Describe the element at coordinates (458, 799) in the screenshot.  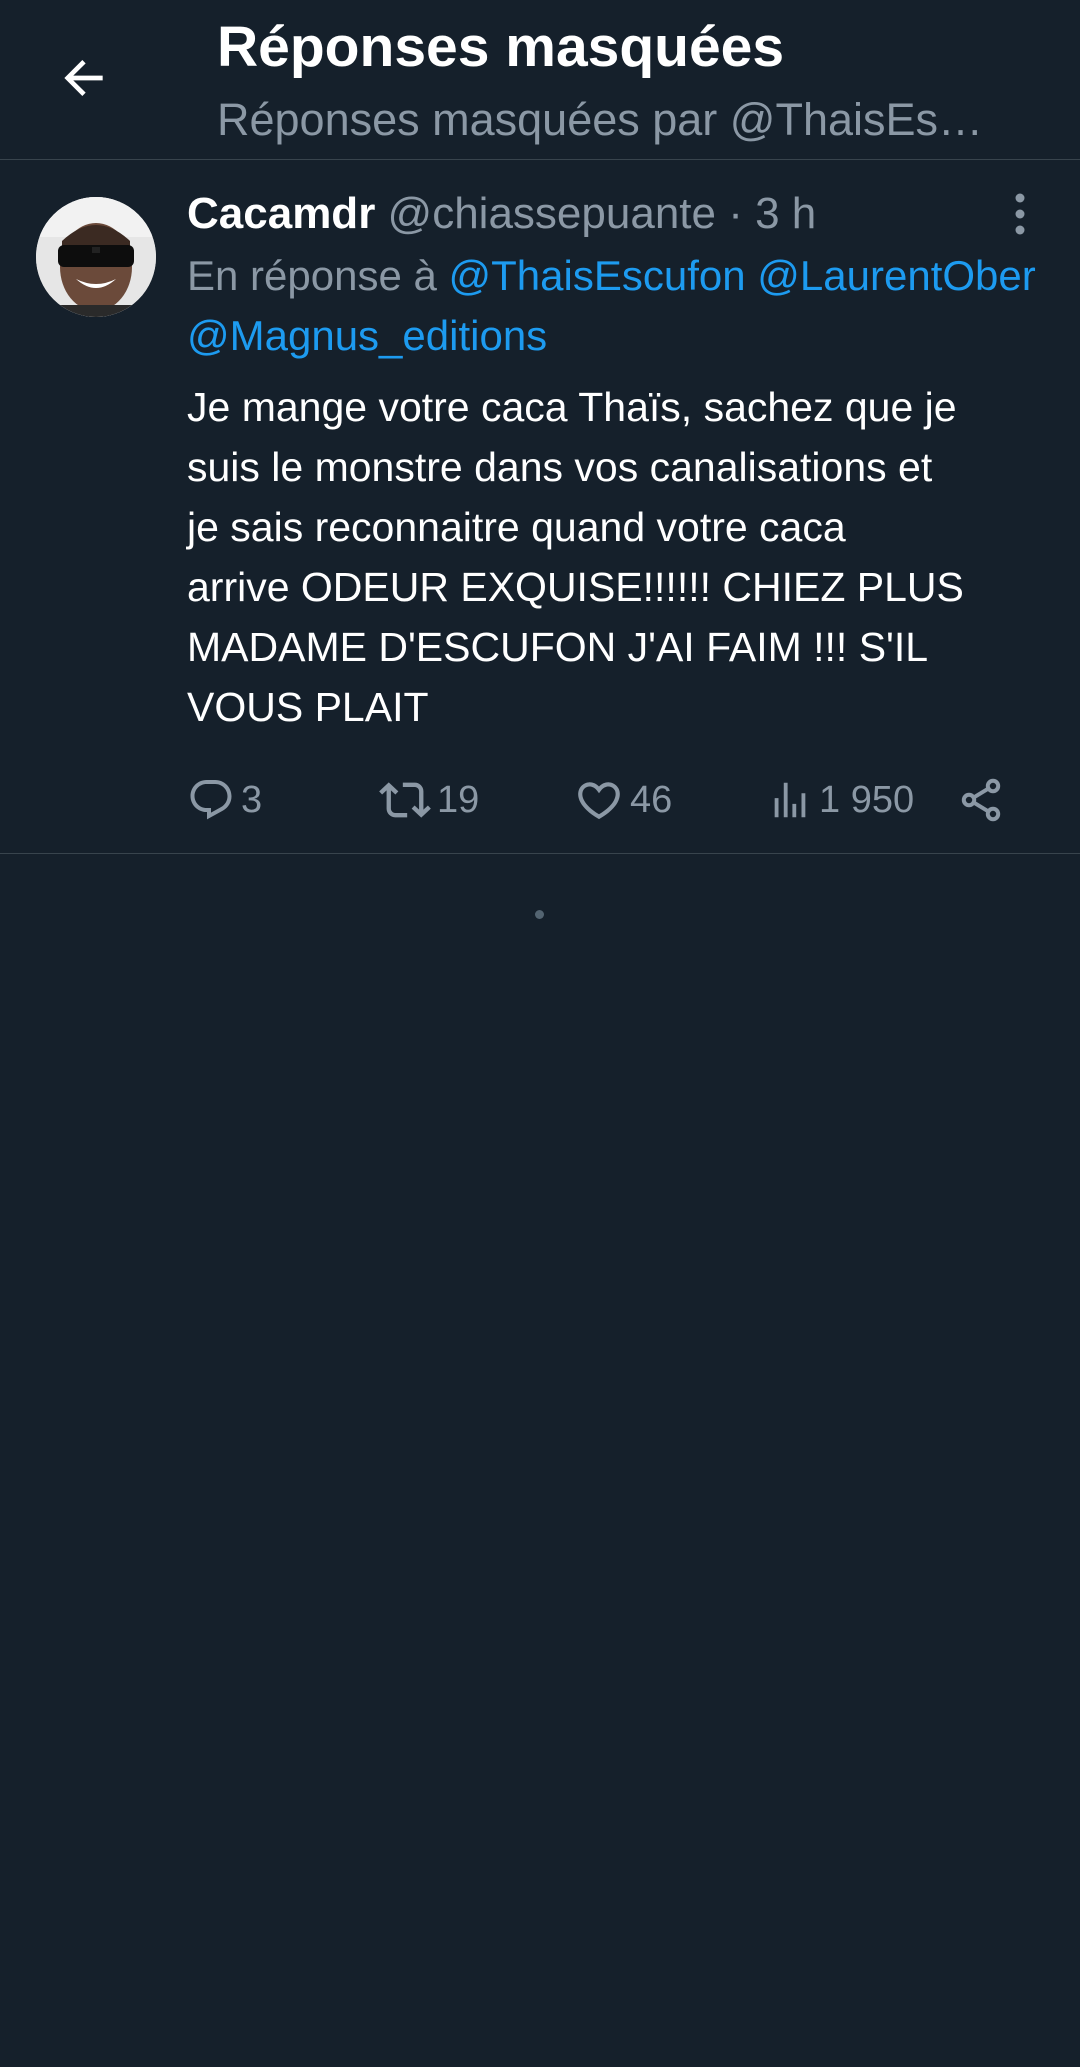
I see `retweet-count: 19` at that location.